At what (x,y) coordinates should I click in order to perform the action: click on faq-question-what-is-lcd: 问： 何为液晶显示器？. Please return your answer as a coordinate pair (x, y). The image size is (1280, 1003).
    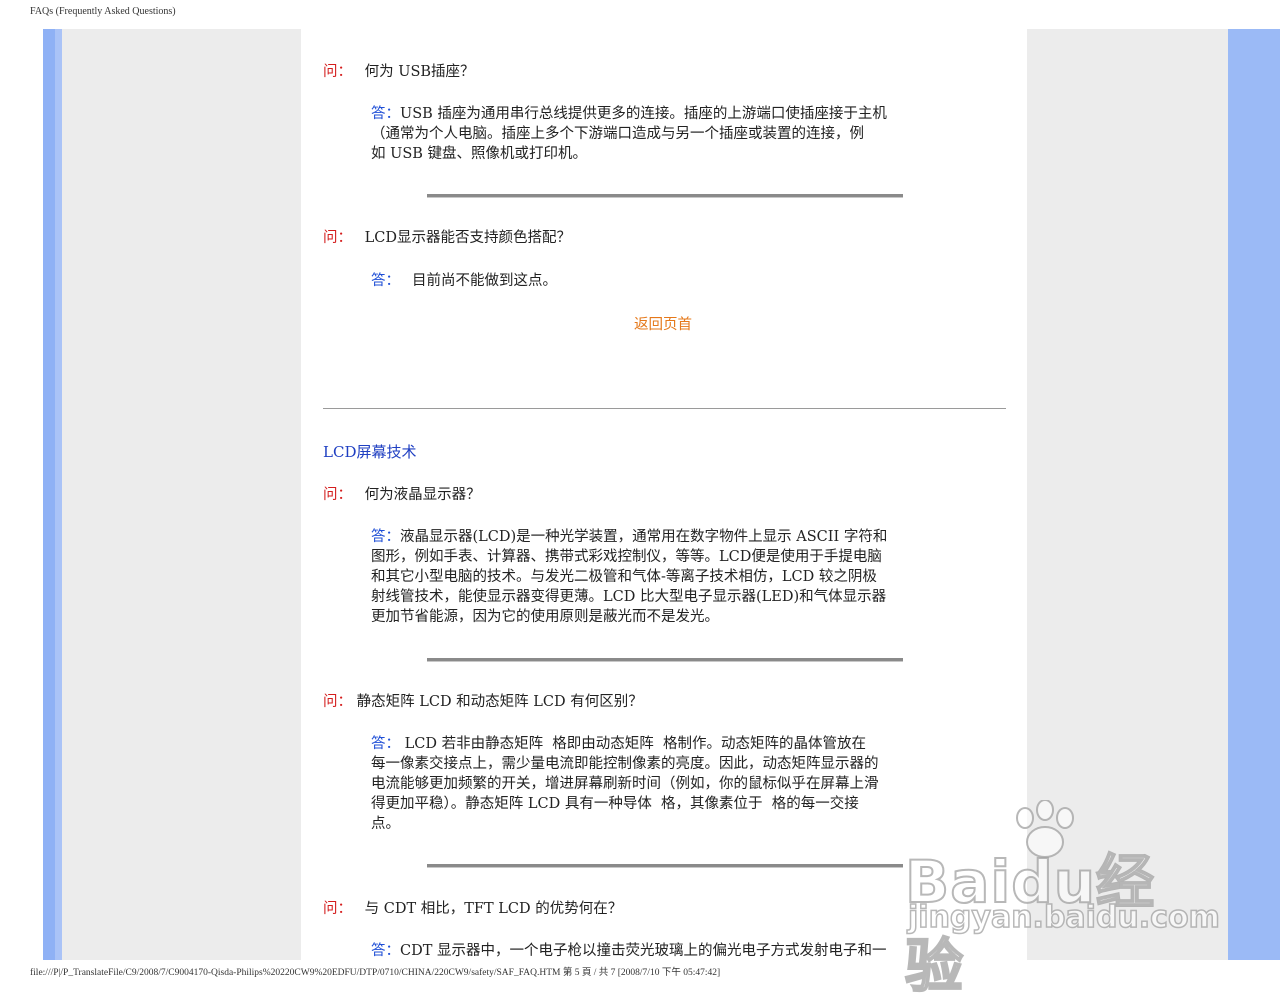
    Looking at the image, I should click on (402, 495).